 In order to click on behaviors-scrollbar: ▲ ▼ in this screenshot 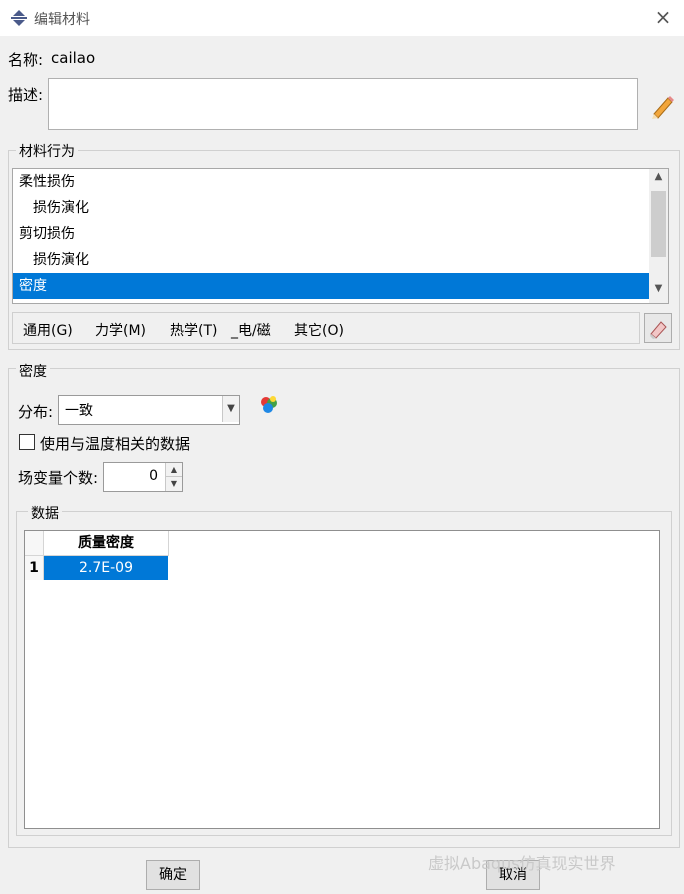, I will do `click(659, 236)`.